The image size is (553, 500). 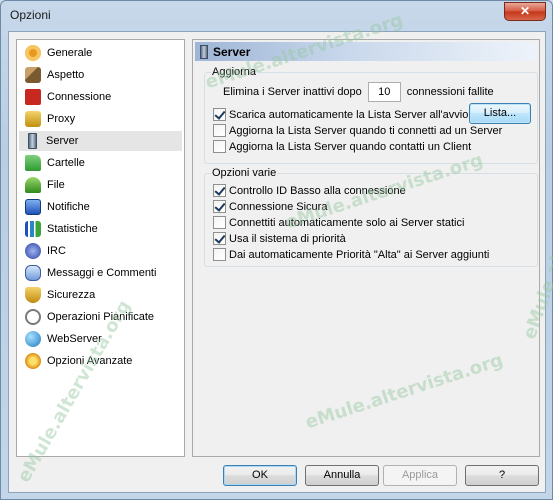 I want to click on sidebar-item-operazioni-pianificate: Operazioni Pianificate, so click(x=100, y=317).